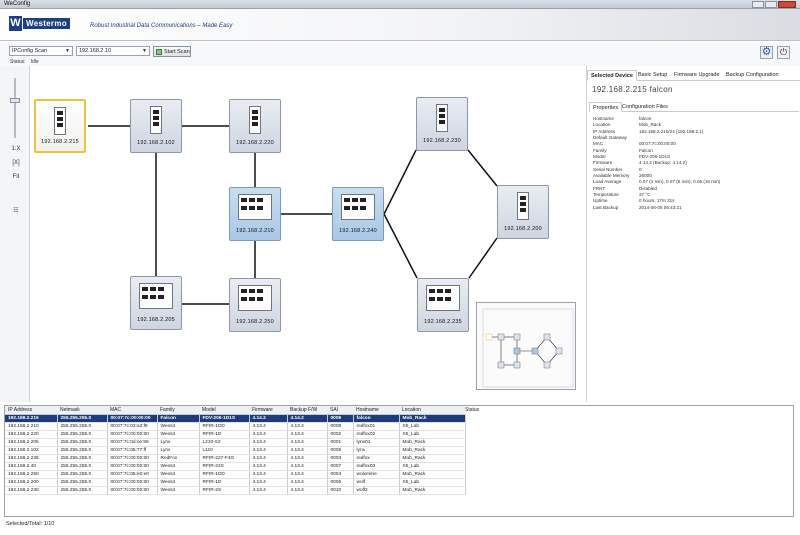 Image resolution: width=800 pixels, height=535 pixels. Describe the element at coordinates (60, 126) in the screenshot. I see `device-node: 192.168.2.215` at that location.